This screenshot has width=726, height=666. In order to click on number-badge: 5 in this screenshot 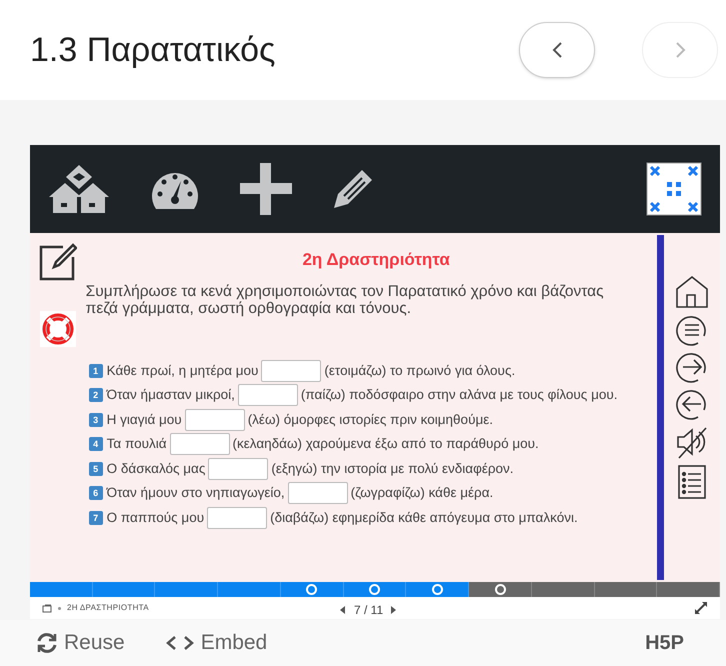, I will do `click(95, 469)`.